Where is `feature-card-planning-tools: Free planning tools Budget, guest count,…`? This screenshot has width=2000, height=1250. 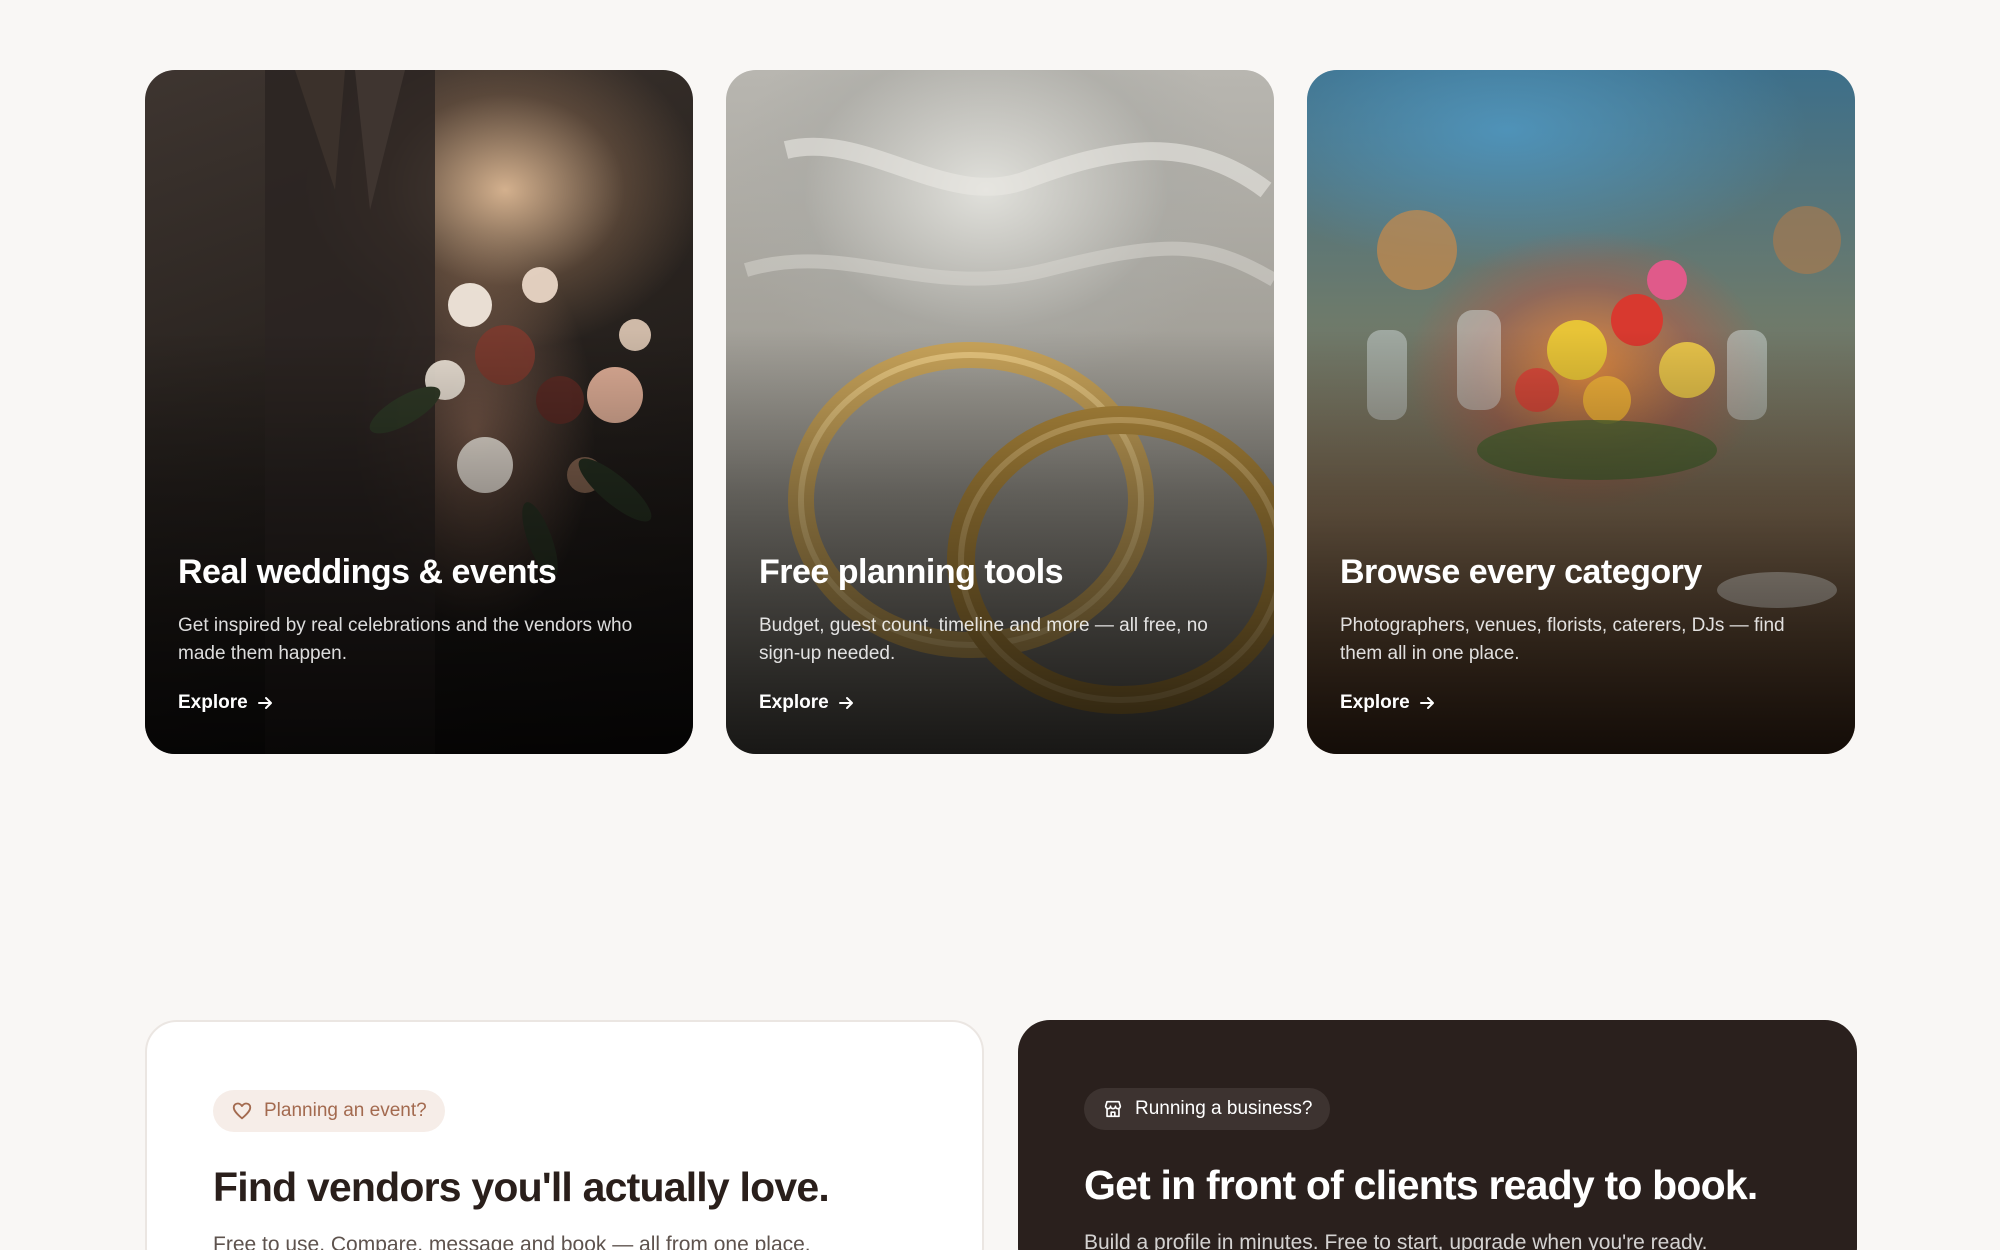 feature-card-planning-tools: Free planning tools Budget, guest count,… is located at coordinates (1000, 412).